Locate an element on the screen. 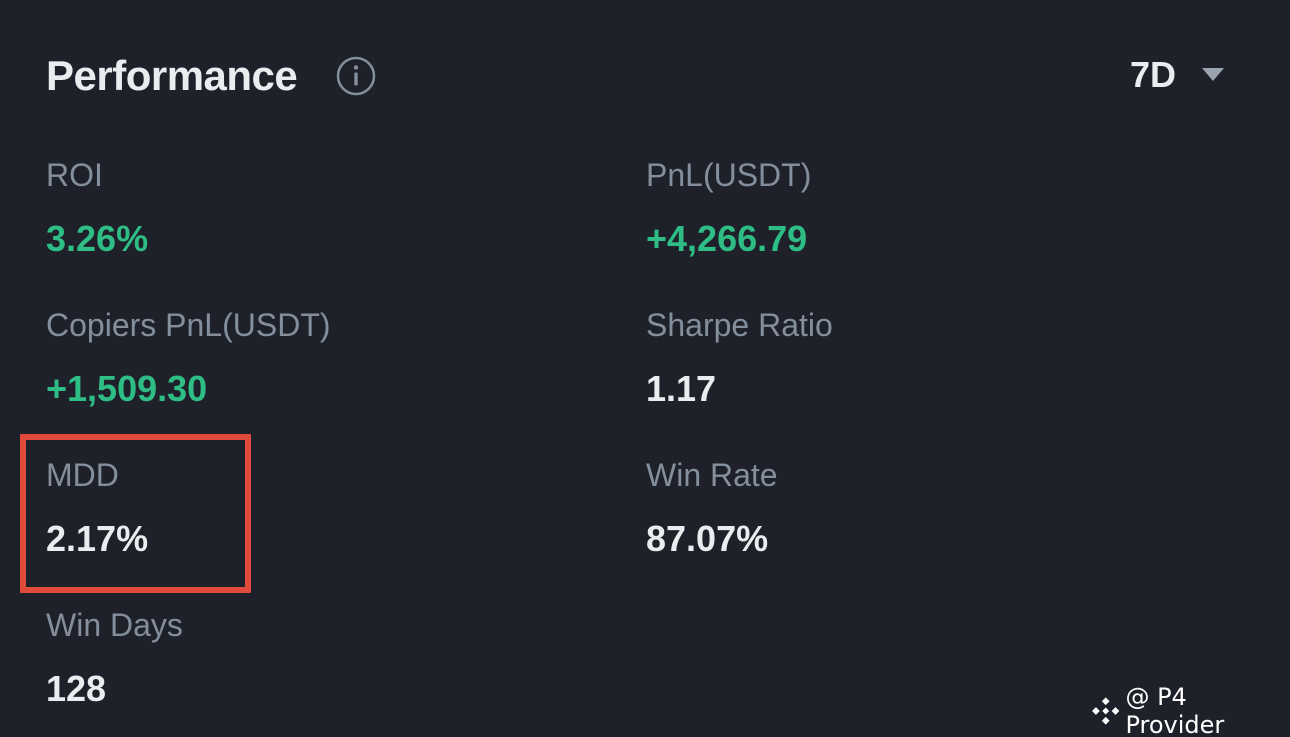 Image resolution: width=1290 pixels, height=737 pixels. metric-label: ROI is located at coordinates (74, 175).